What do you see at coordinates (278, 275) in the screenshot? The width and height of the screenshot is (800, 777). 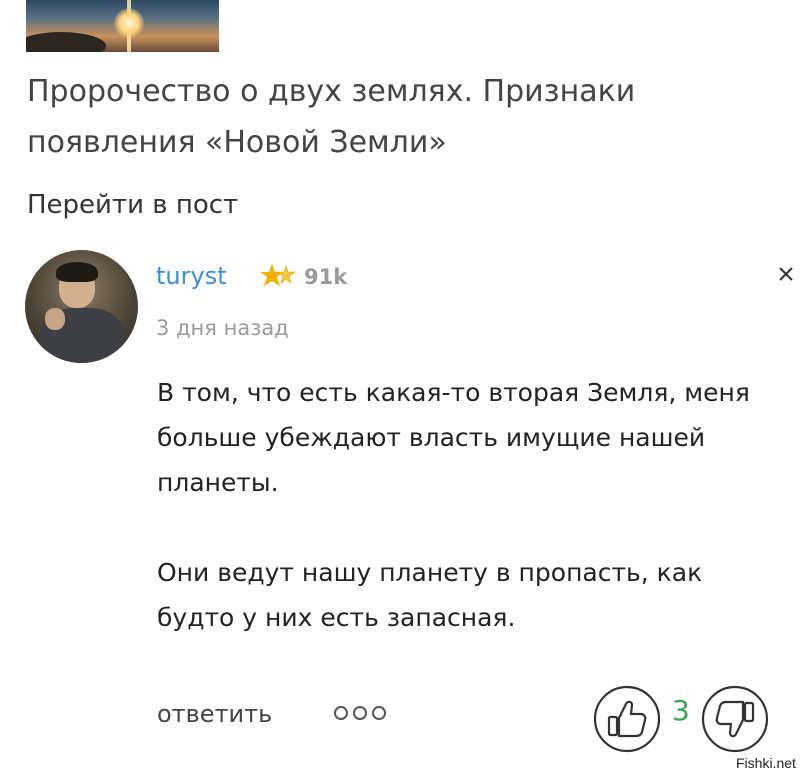 I see `star-rank-icon` at bounding box center [278, 275].